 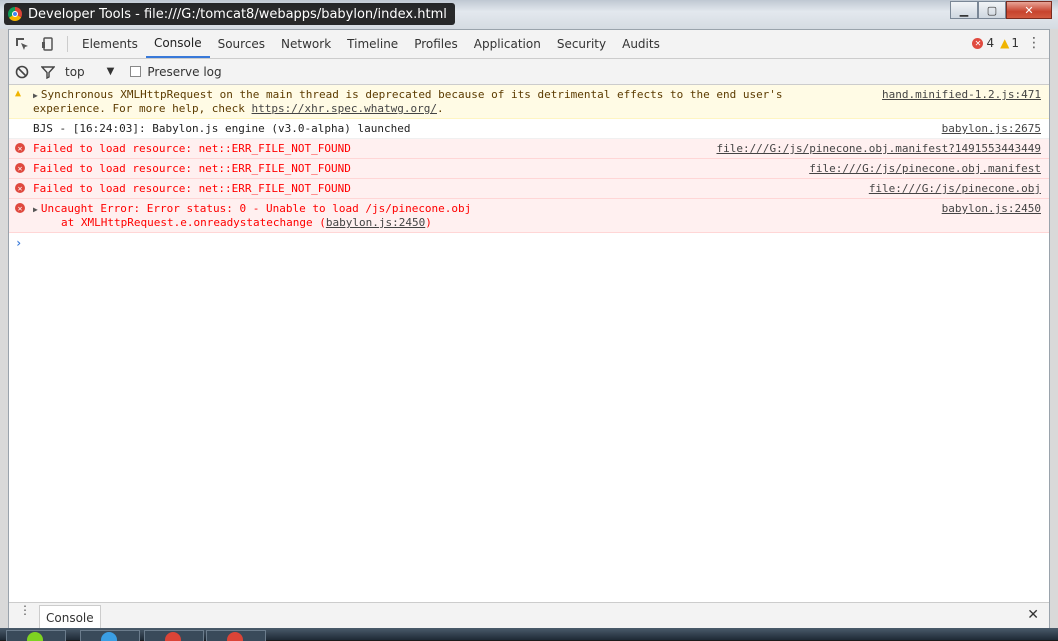 What do you see at coordinates (1033, 615) in the screenshot?
I see `close-drawer-icon: ✕` at bounding box center [1033, 615].